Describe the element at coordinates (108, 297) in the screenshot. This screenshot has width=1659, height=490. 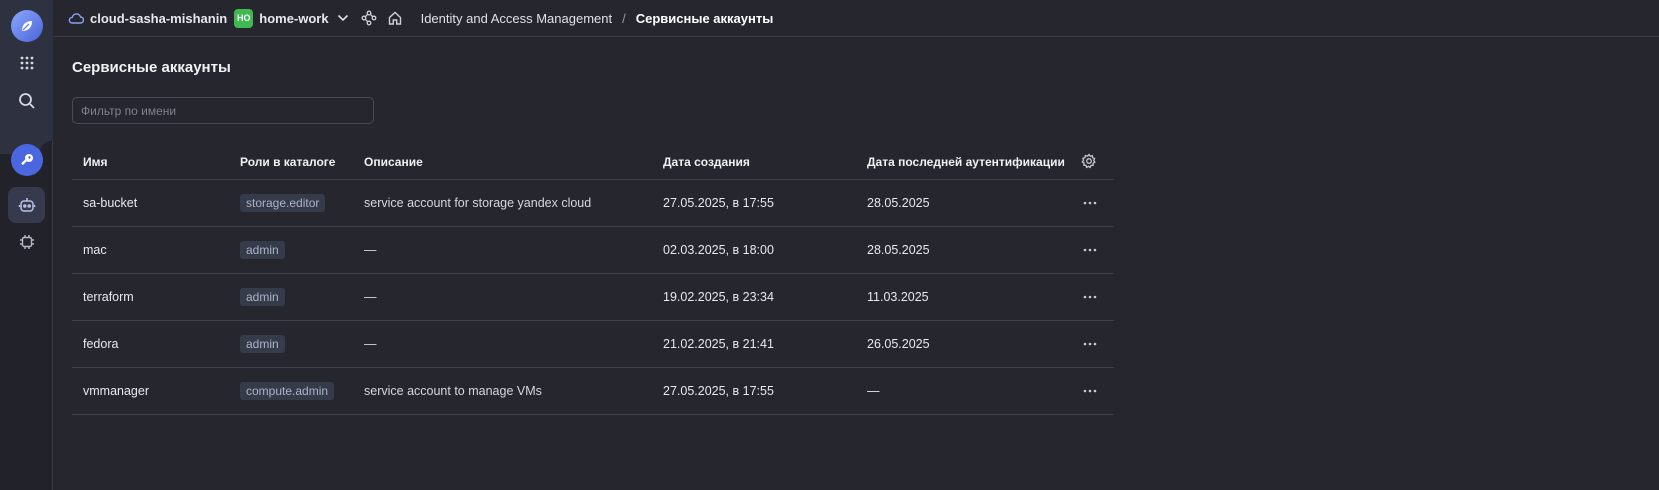
I see `account-name: terraform` at that location.